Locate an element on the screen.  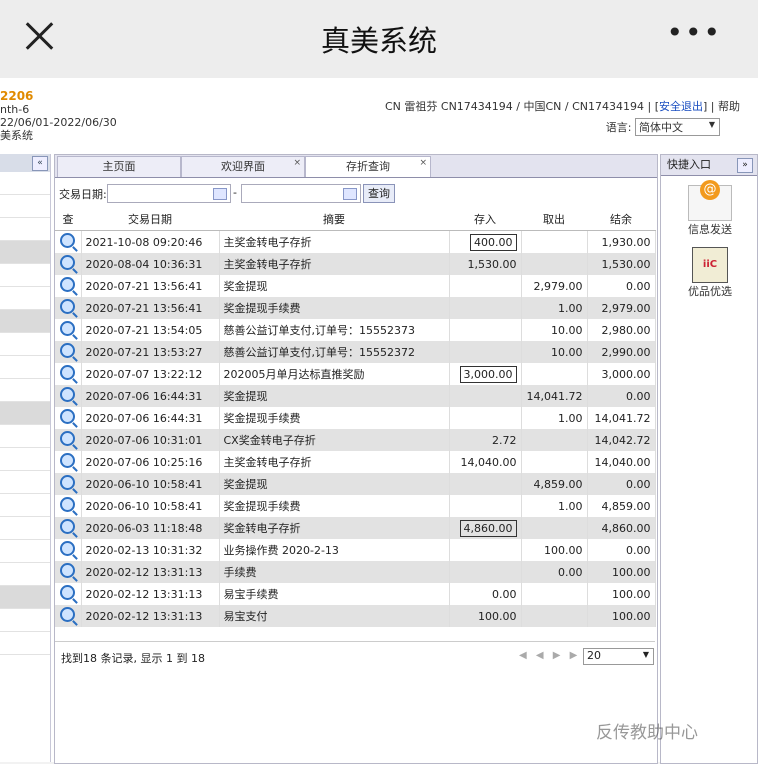
pager-arrows-icon: ◀ ◀ ▶ ▶ is located at coordinates (549, 655).